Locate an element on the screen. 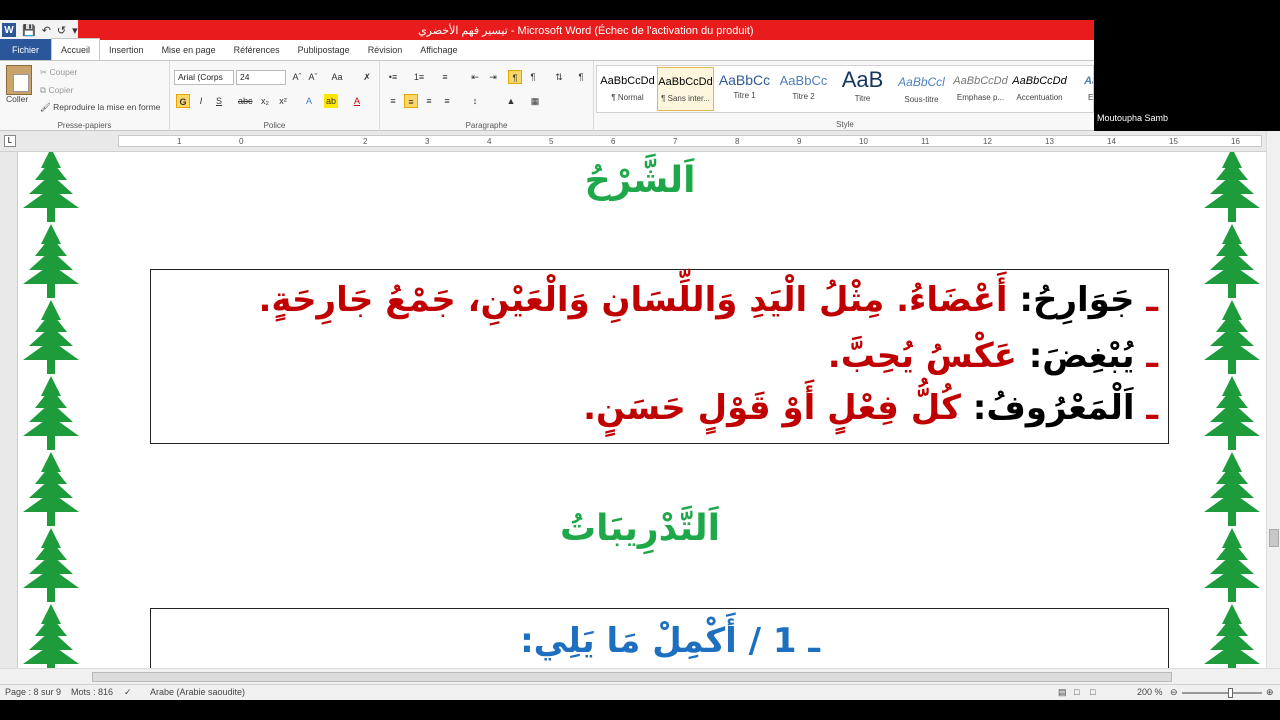  vertical-scroll-thumb is located at coordinates (1274, 538).